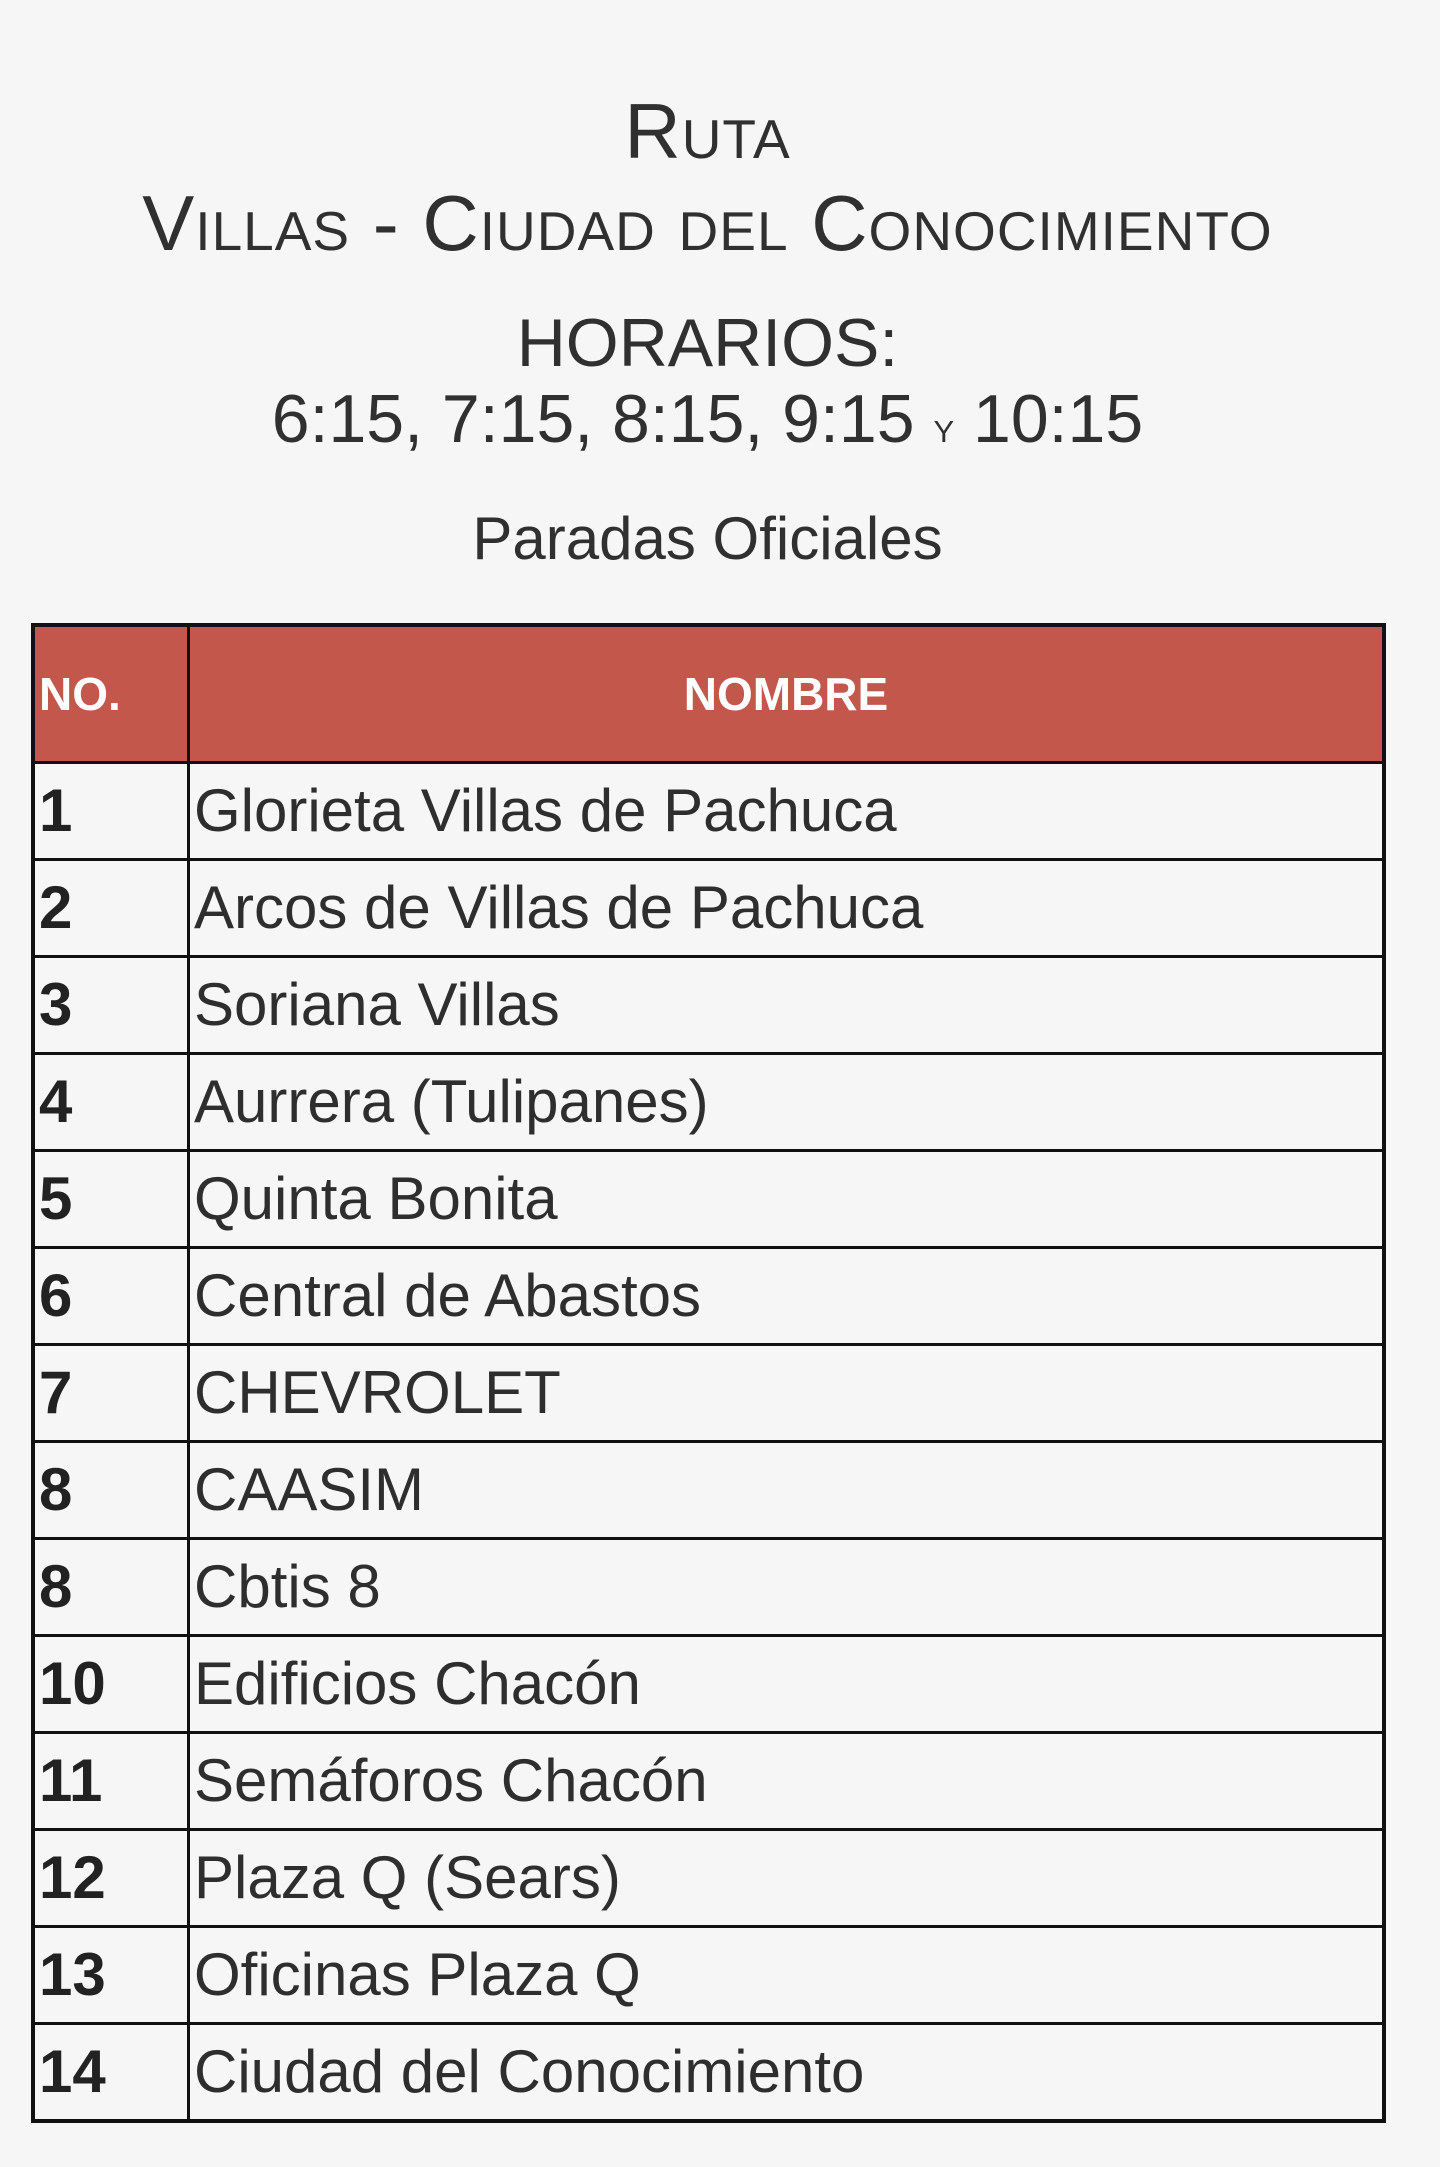 The image size is (1440, 2167). I want to click on stop-name: Edificios Chacón, so click(786, 1684).